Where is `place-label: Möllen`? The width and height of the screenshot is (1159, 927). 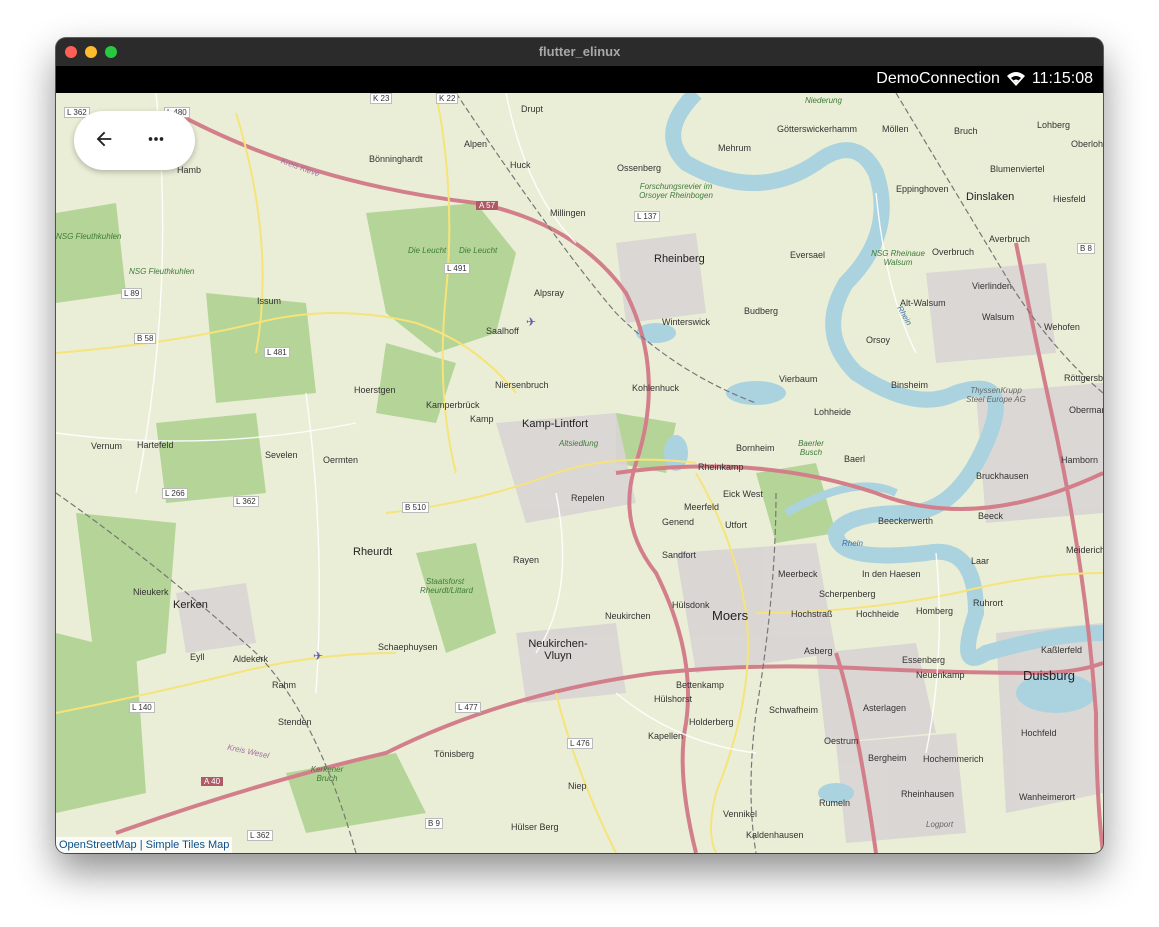
place-label: Möllen is located at coordinates (895, 129).